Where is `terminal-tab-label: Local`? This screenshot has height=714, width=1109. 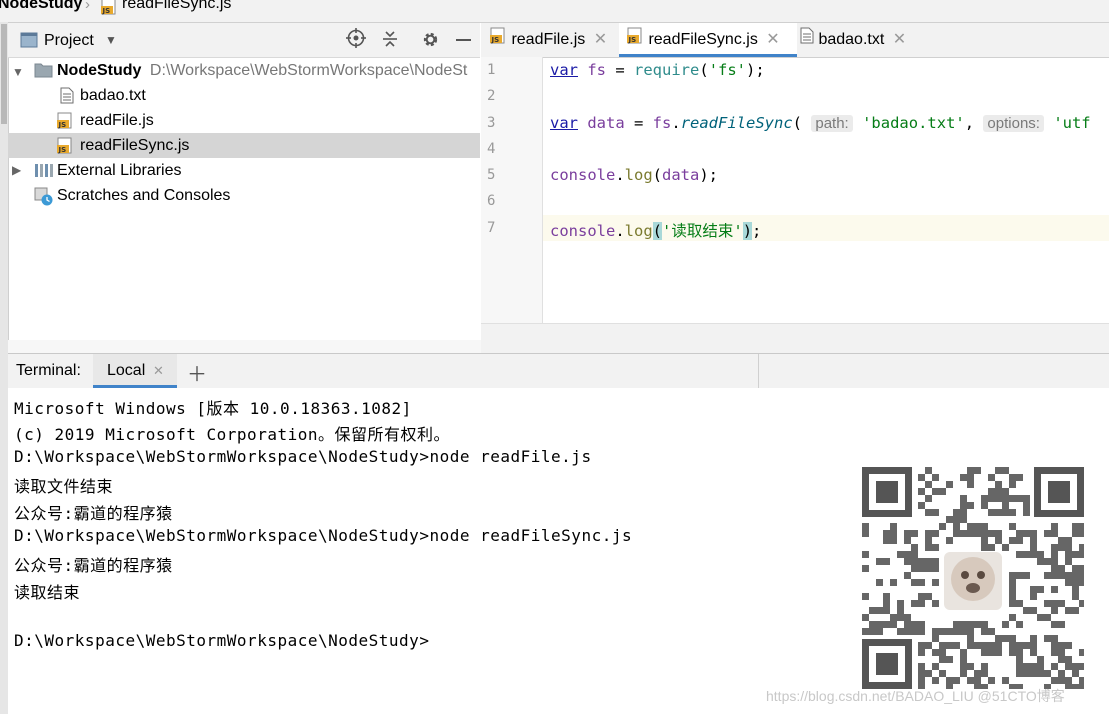 terminal-tab-label: Local is located at coordinates (126, 370).